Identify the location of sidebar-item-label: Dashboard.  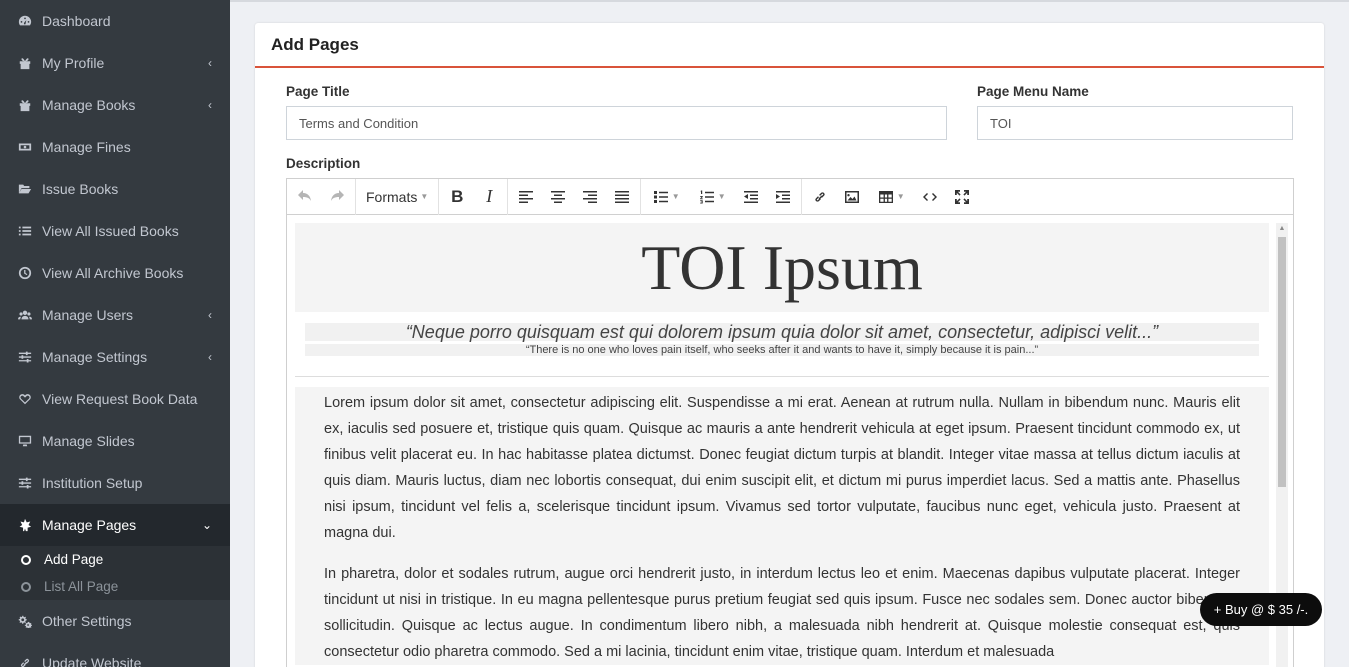
(76, 21).